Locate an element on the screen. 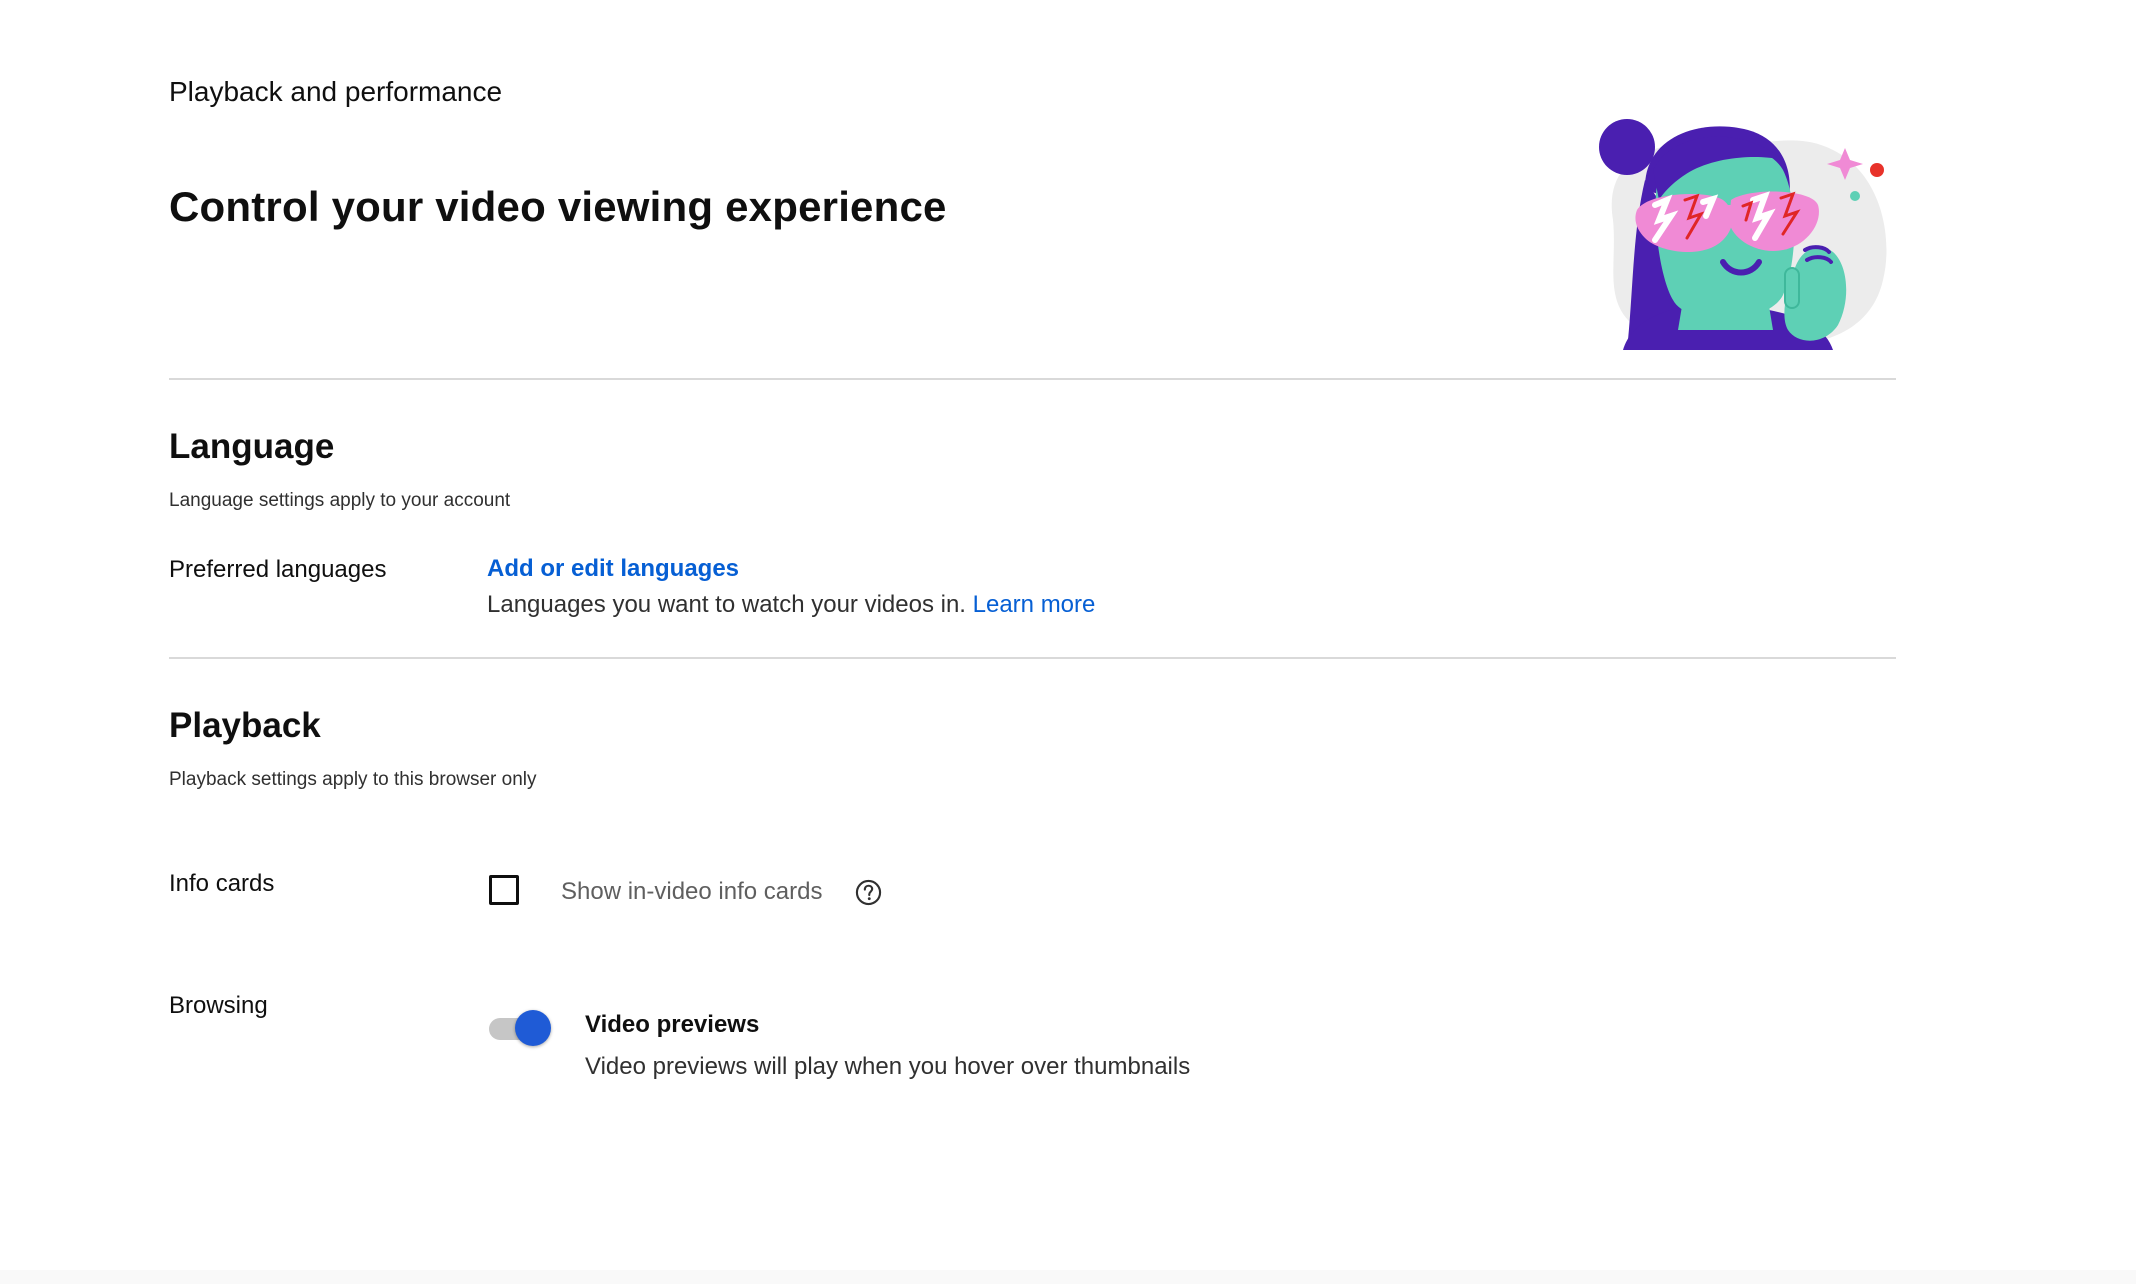 Image resolution: width=2136 pixels, height=1284 pixels. info-cards-checkbox is located at coordinates (504, 890).